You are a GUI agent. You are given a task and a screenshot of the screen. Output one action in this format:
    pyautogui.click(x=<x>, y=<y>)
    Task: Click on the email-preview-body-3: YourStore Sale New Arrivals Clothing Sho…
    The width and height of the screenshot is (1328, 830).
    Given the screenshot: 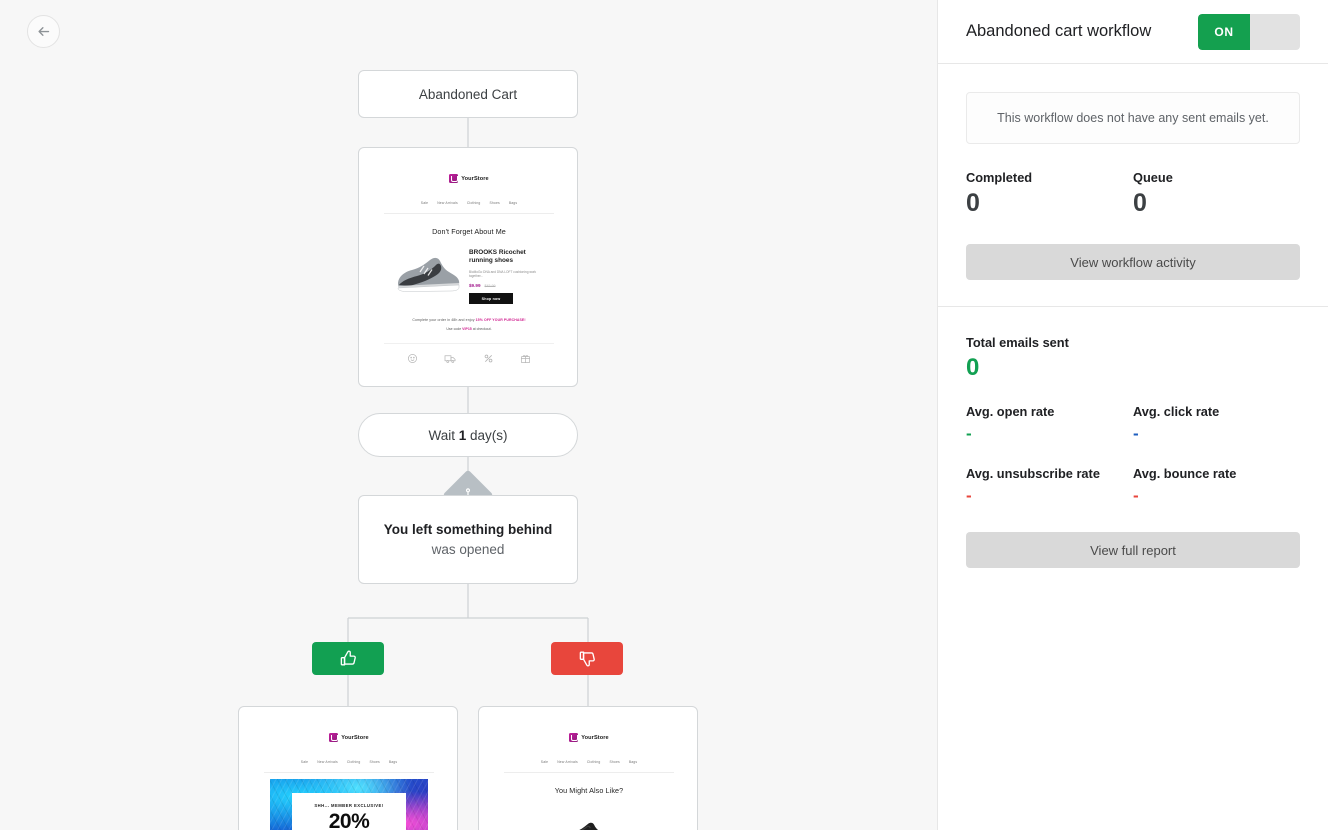 What is the action you would take?
    pyautogui.click(x=589, y=775)
    